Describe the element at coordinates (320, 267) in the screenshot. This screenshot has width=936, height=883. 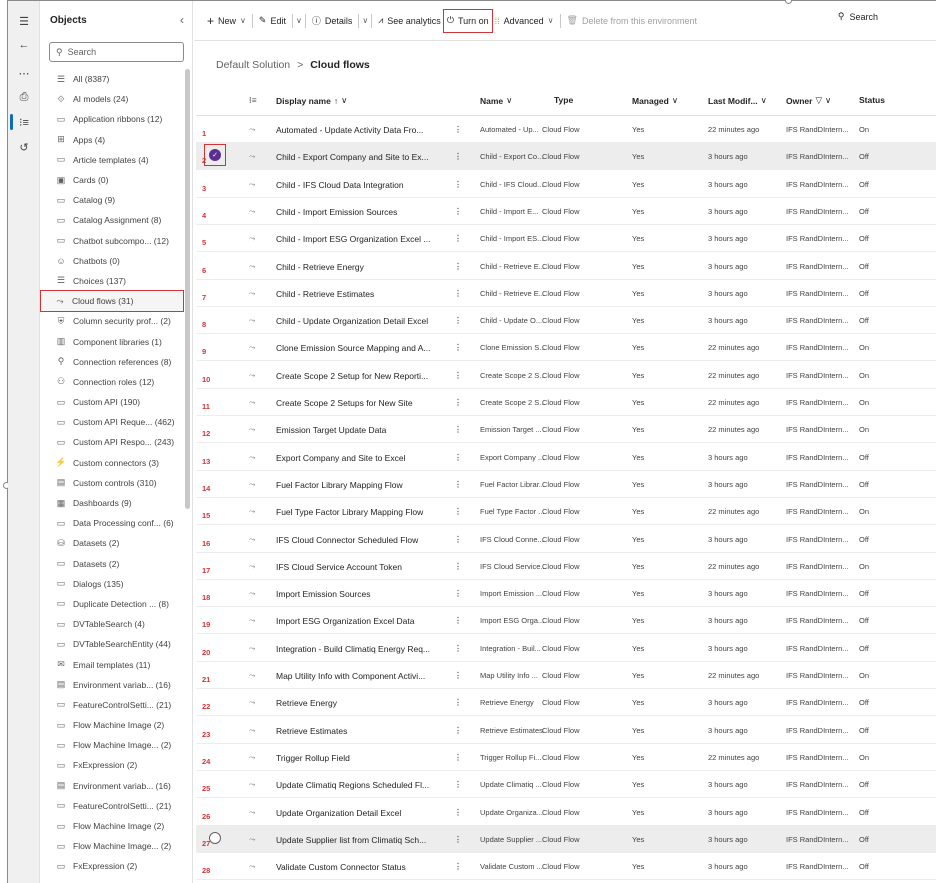
I see `display-name-cell: Child - Retrieve Energy` at that location.